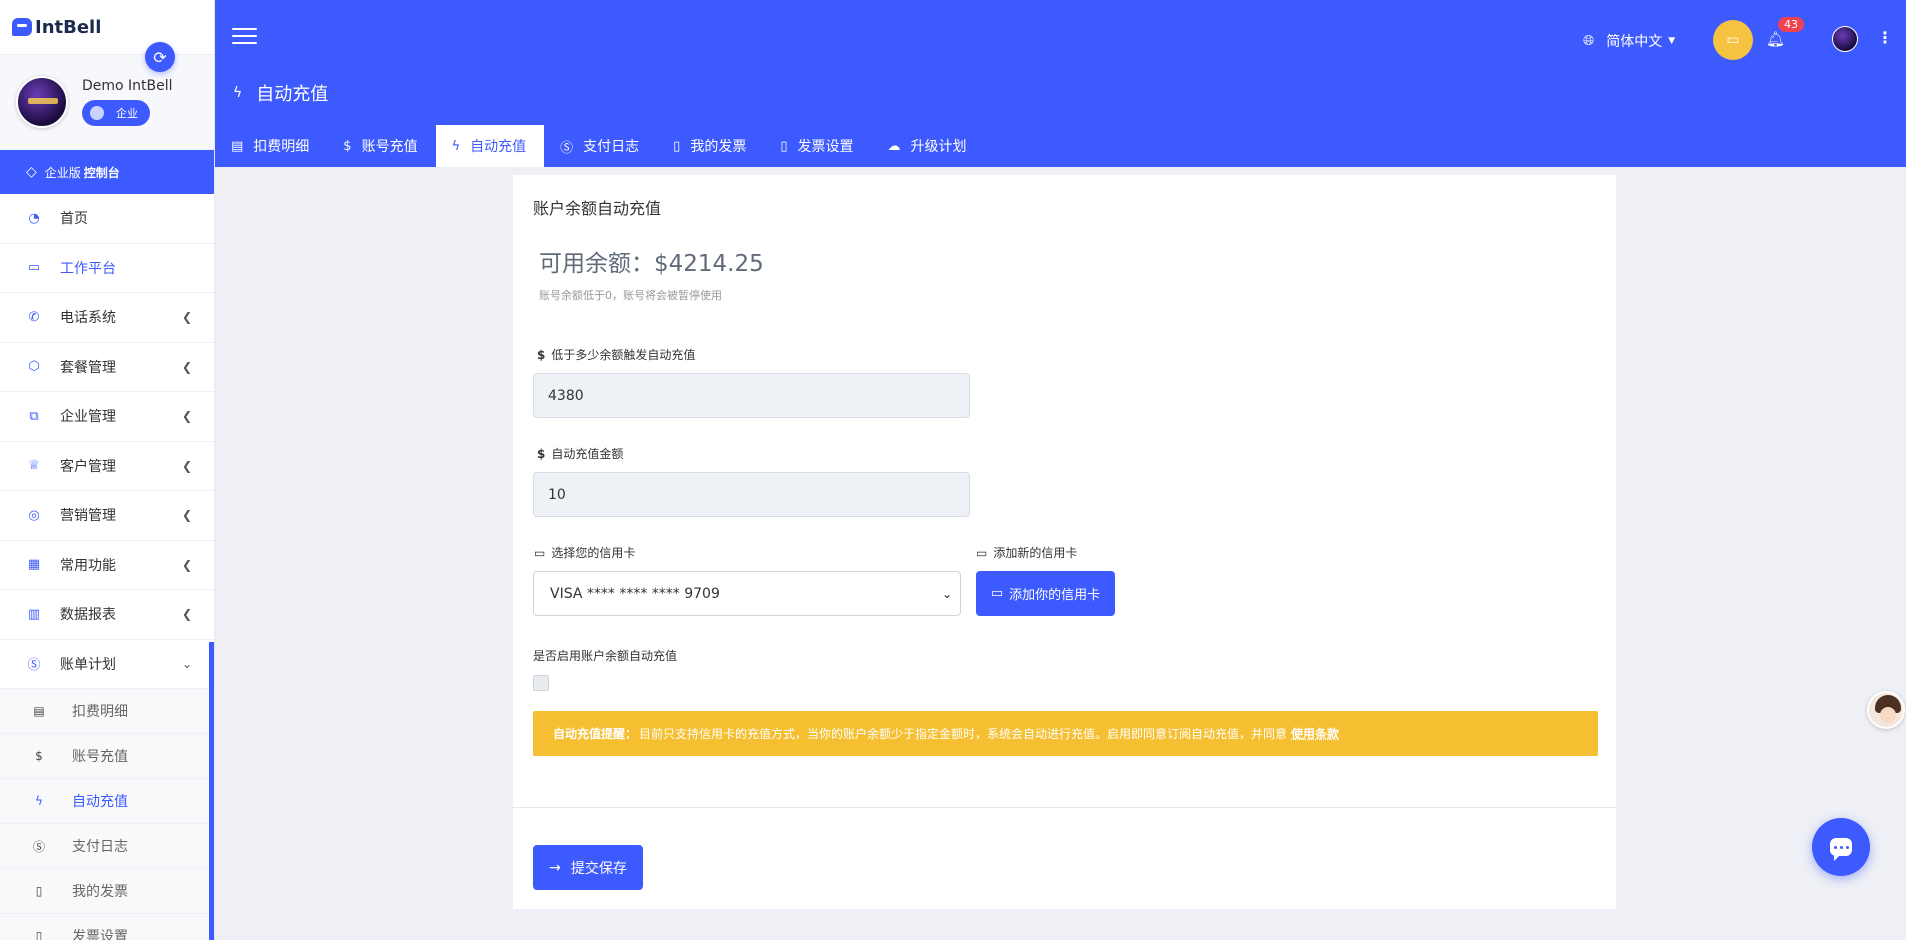  What do you see at coordinates (1885, 37) in the screenshot?
I see `more-vertical-icon: ⋮` at bounding box center [1885, 37].